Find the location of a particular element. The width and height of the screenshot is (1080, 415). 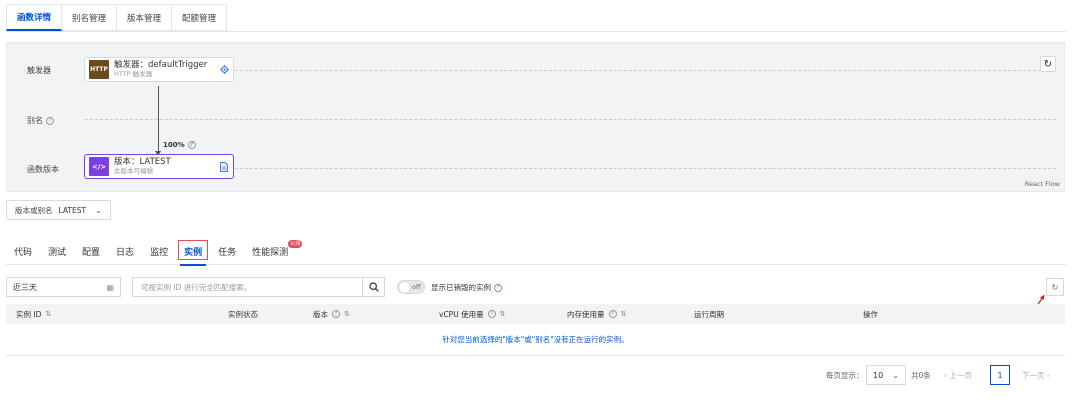

tab-quota-management: 配额管理 is located at coordinates (200, 17).